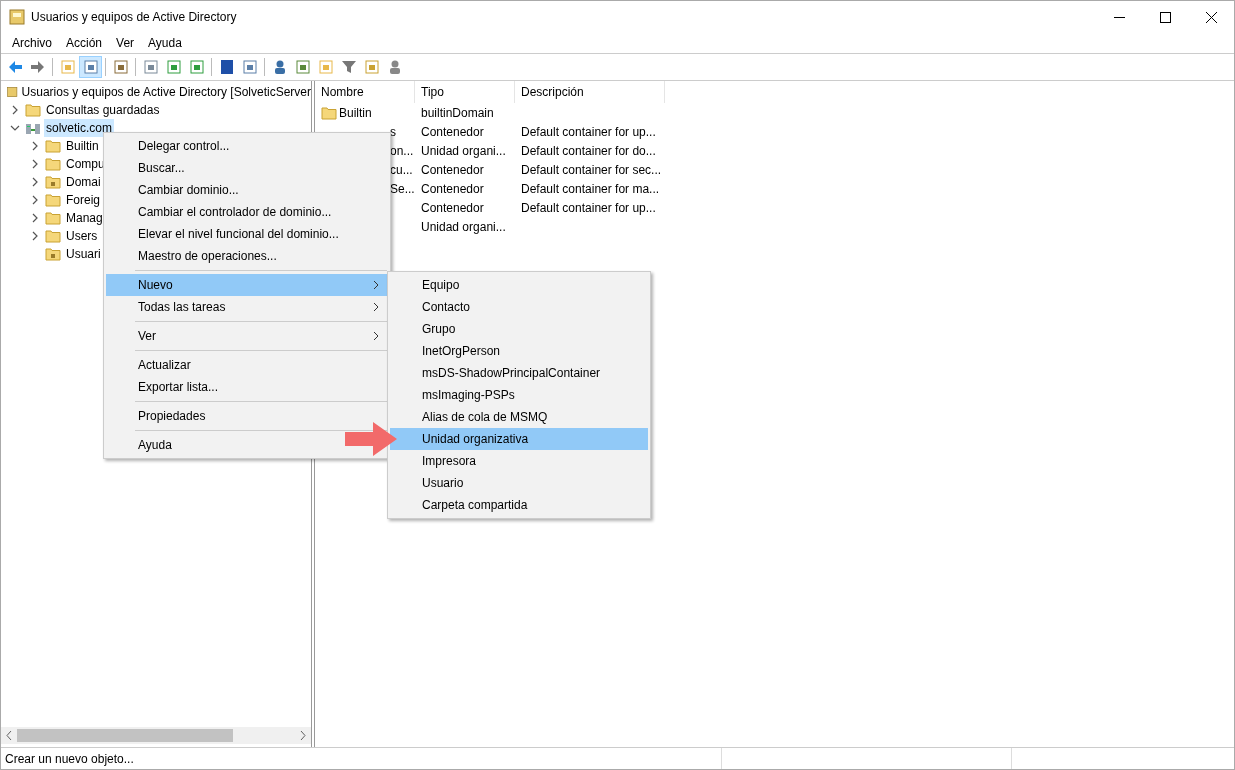 The height and width of the screenshot is (770, 1235). I want to click on table-cell-text: Builtin, so click(355, 113).